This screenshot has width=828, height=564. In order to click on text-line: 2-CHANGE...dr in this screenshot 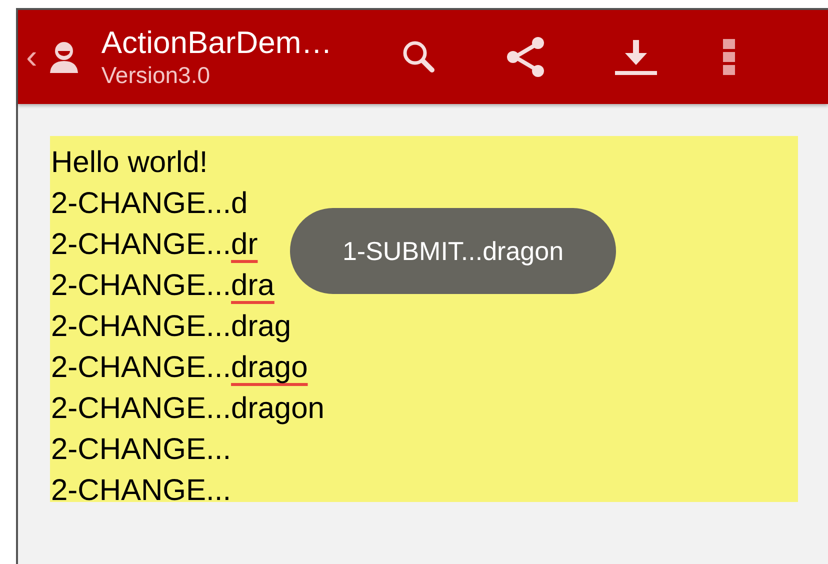, I will do `click(154, 245)`.